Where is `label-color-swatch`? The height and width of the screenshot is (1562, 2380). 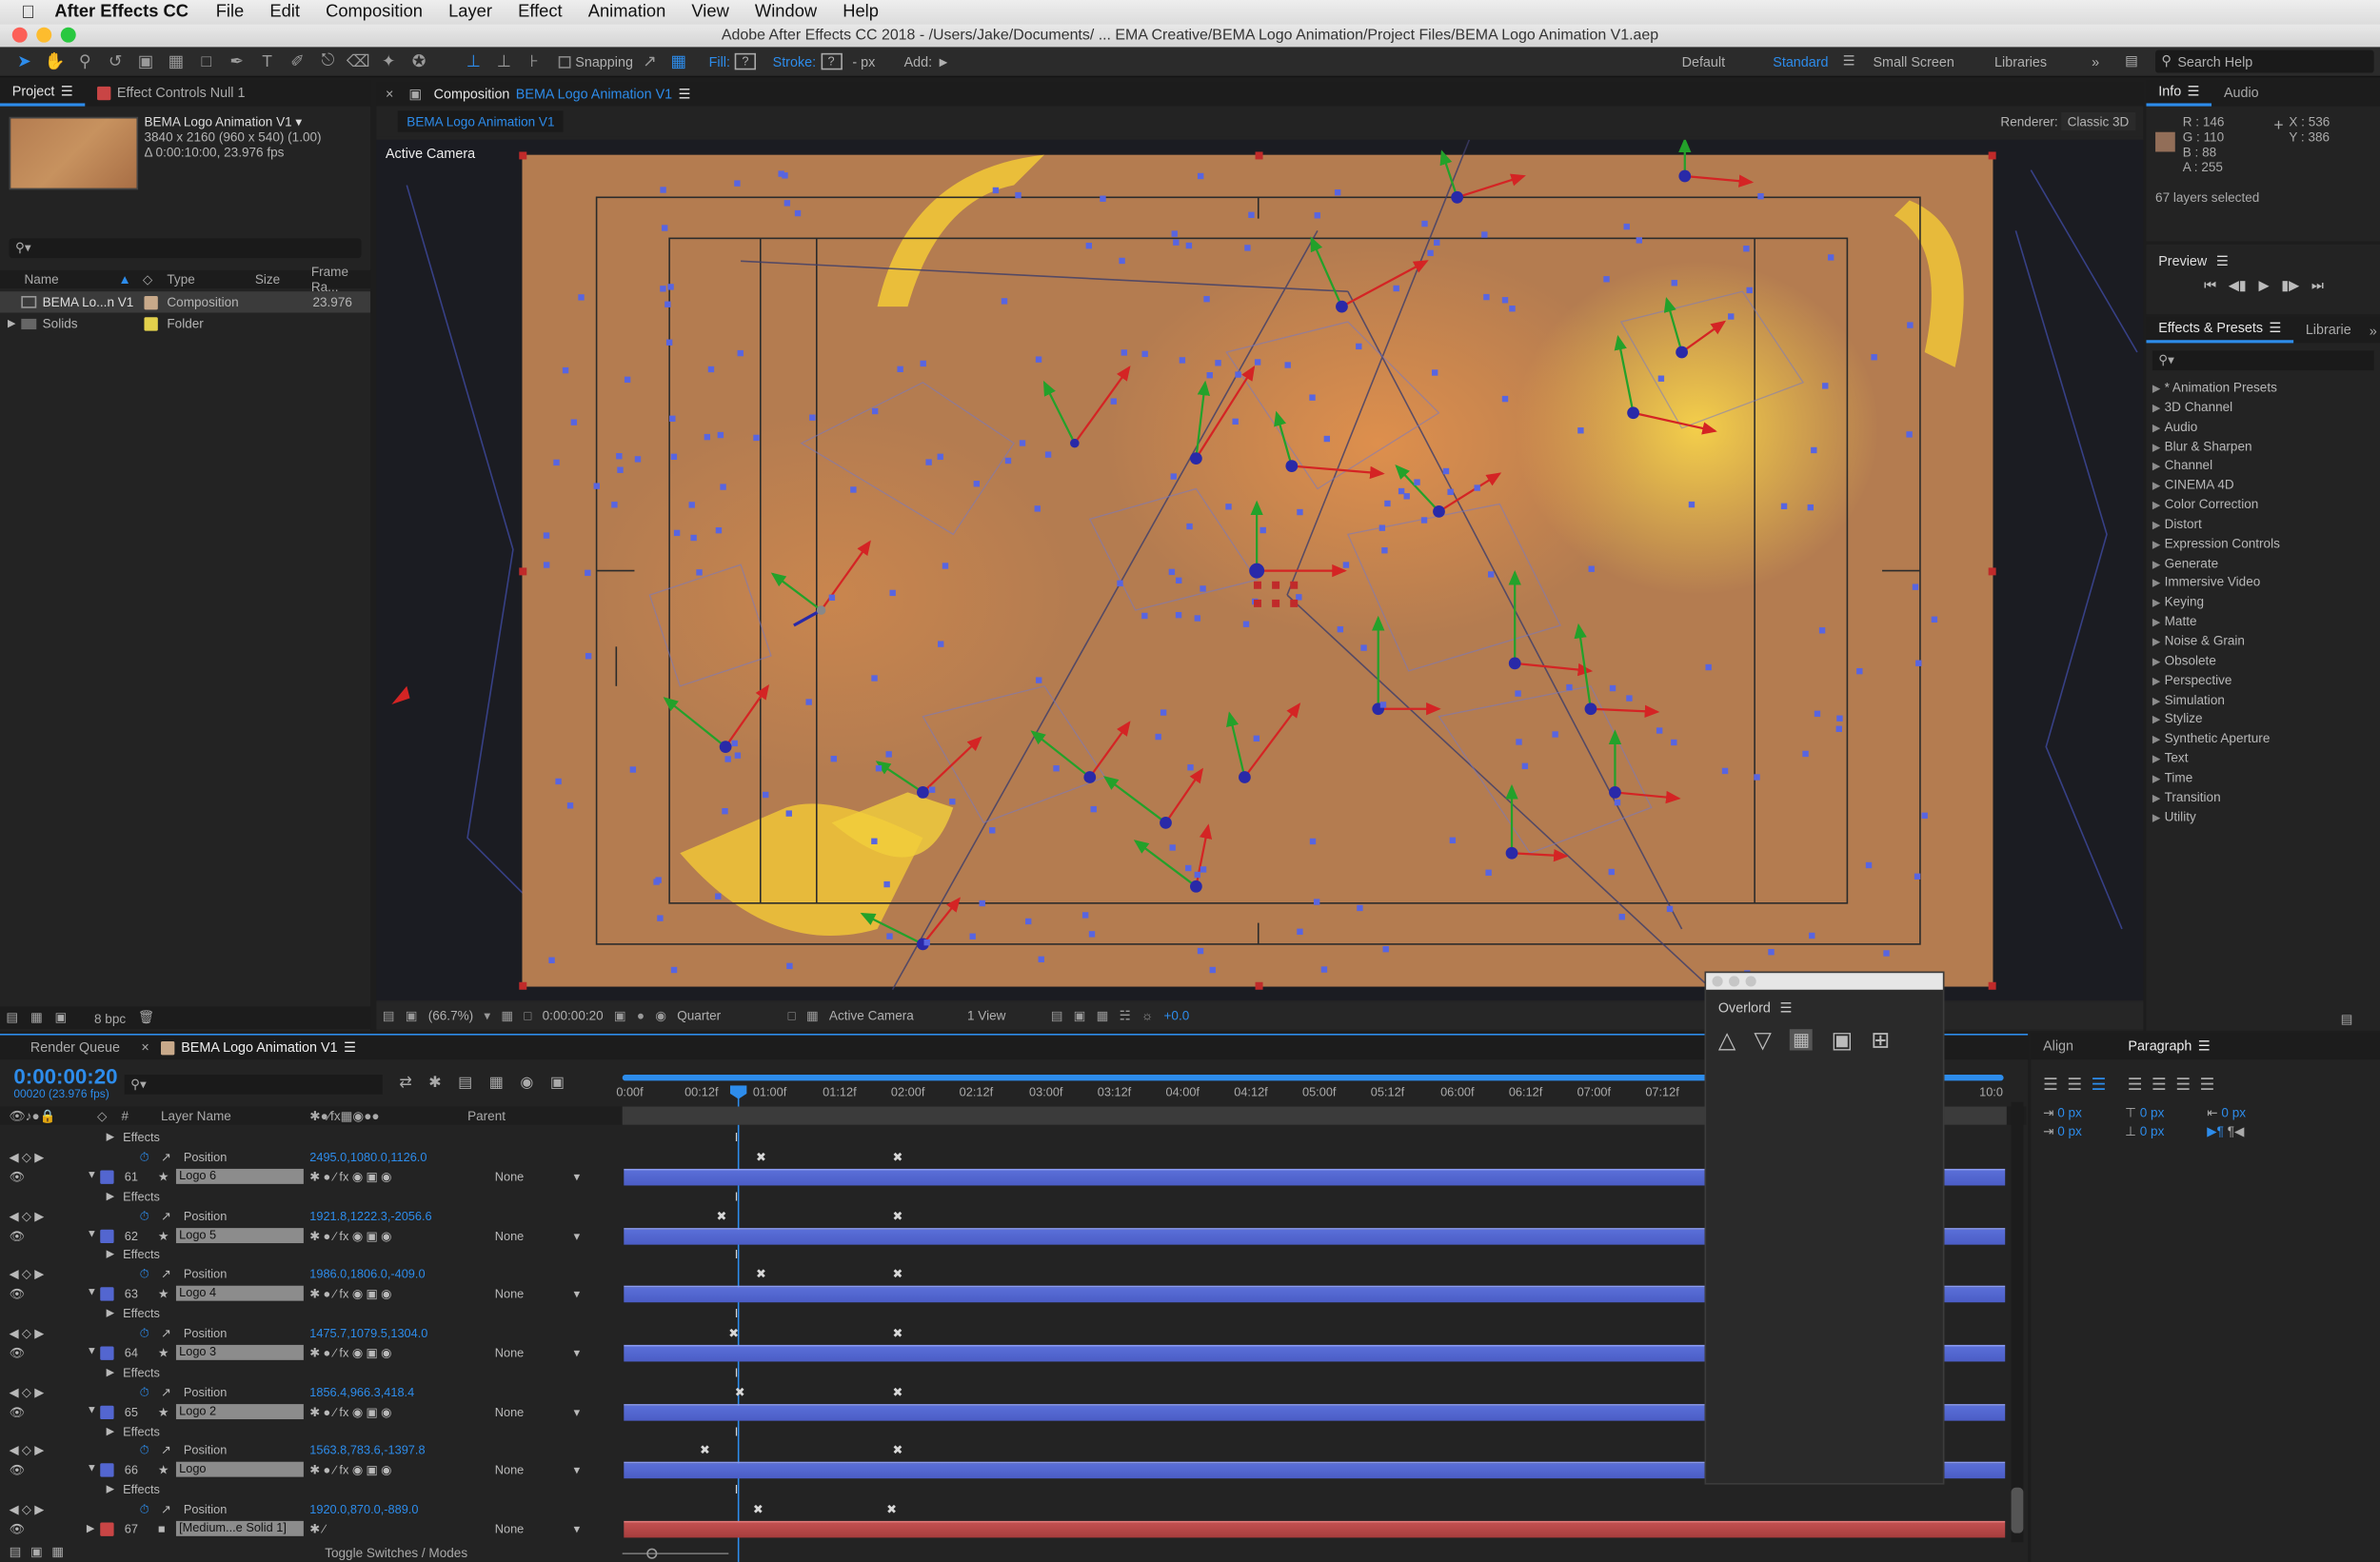 label-color-swatch is located at coordinates (107, 1353).